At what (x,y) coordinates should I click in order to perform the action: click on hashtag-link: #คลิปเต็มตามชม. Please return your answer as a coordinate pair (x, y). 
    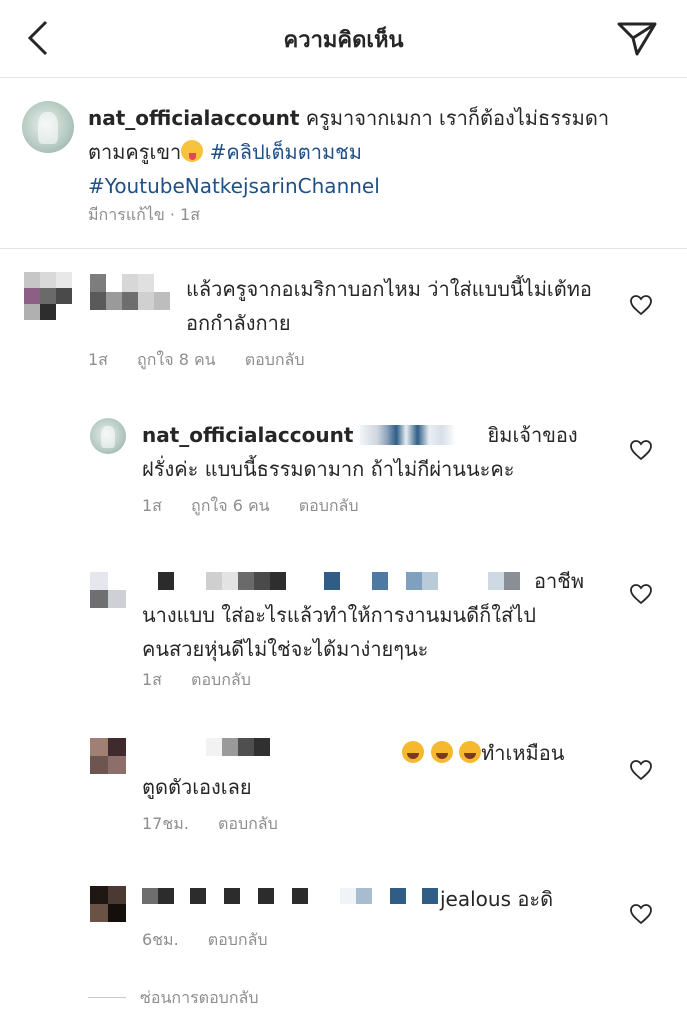
    Looking at the image, I should click on (286, 152).